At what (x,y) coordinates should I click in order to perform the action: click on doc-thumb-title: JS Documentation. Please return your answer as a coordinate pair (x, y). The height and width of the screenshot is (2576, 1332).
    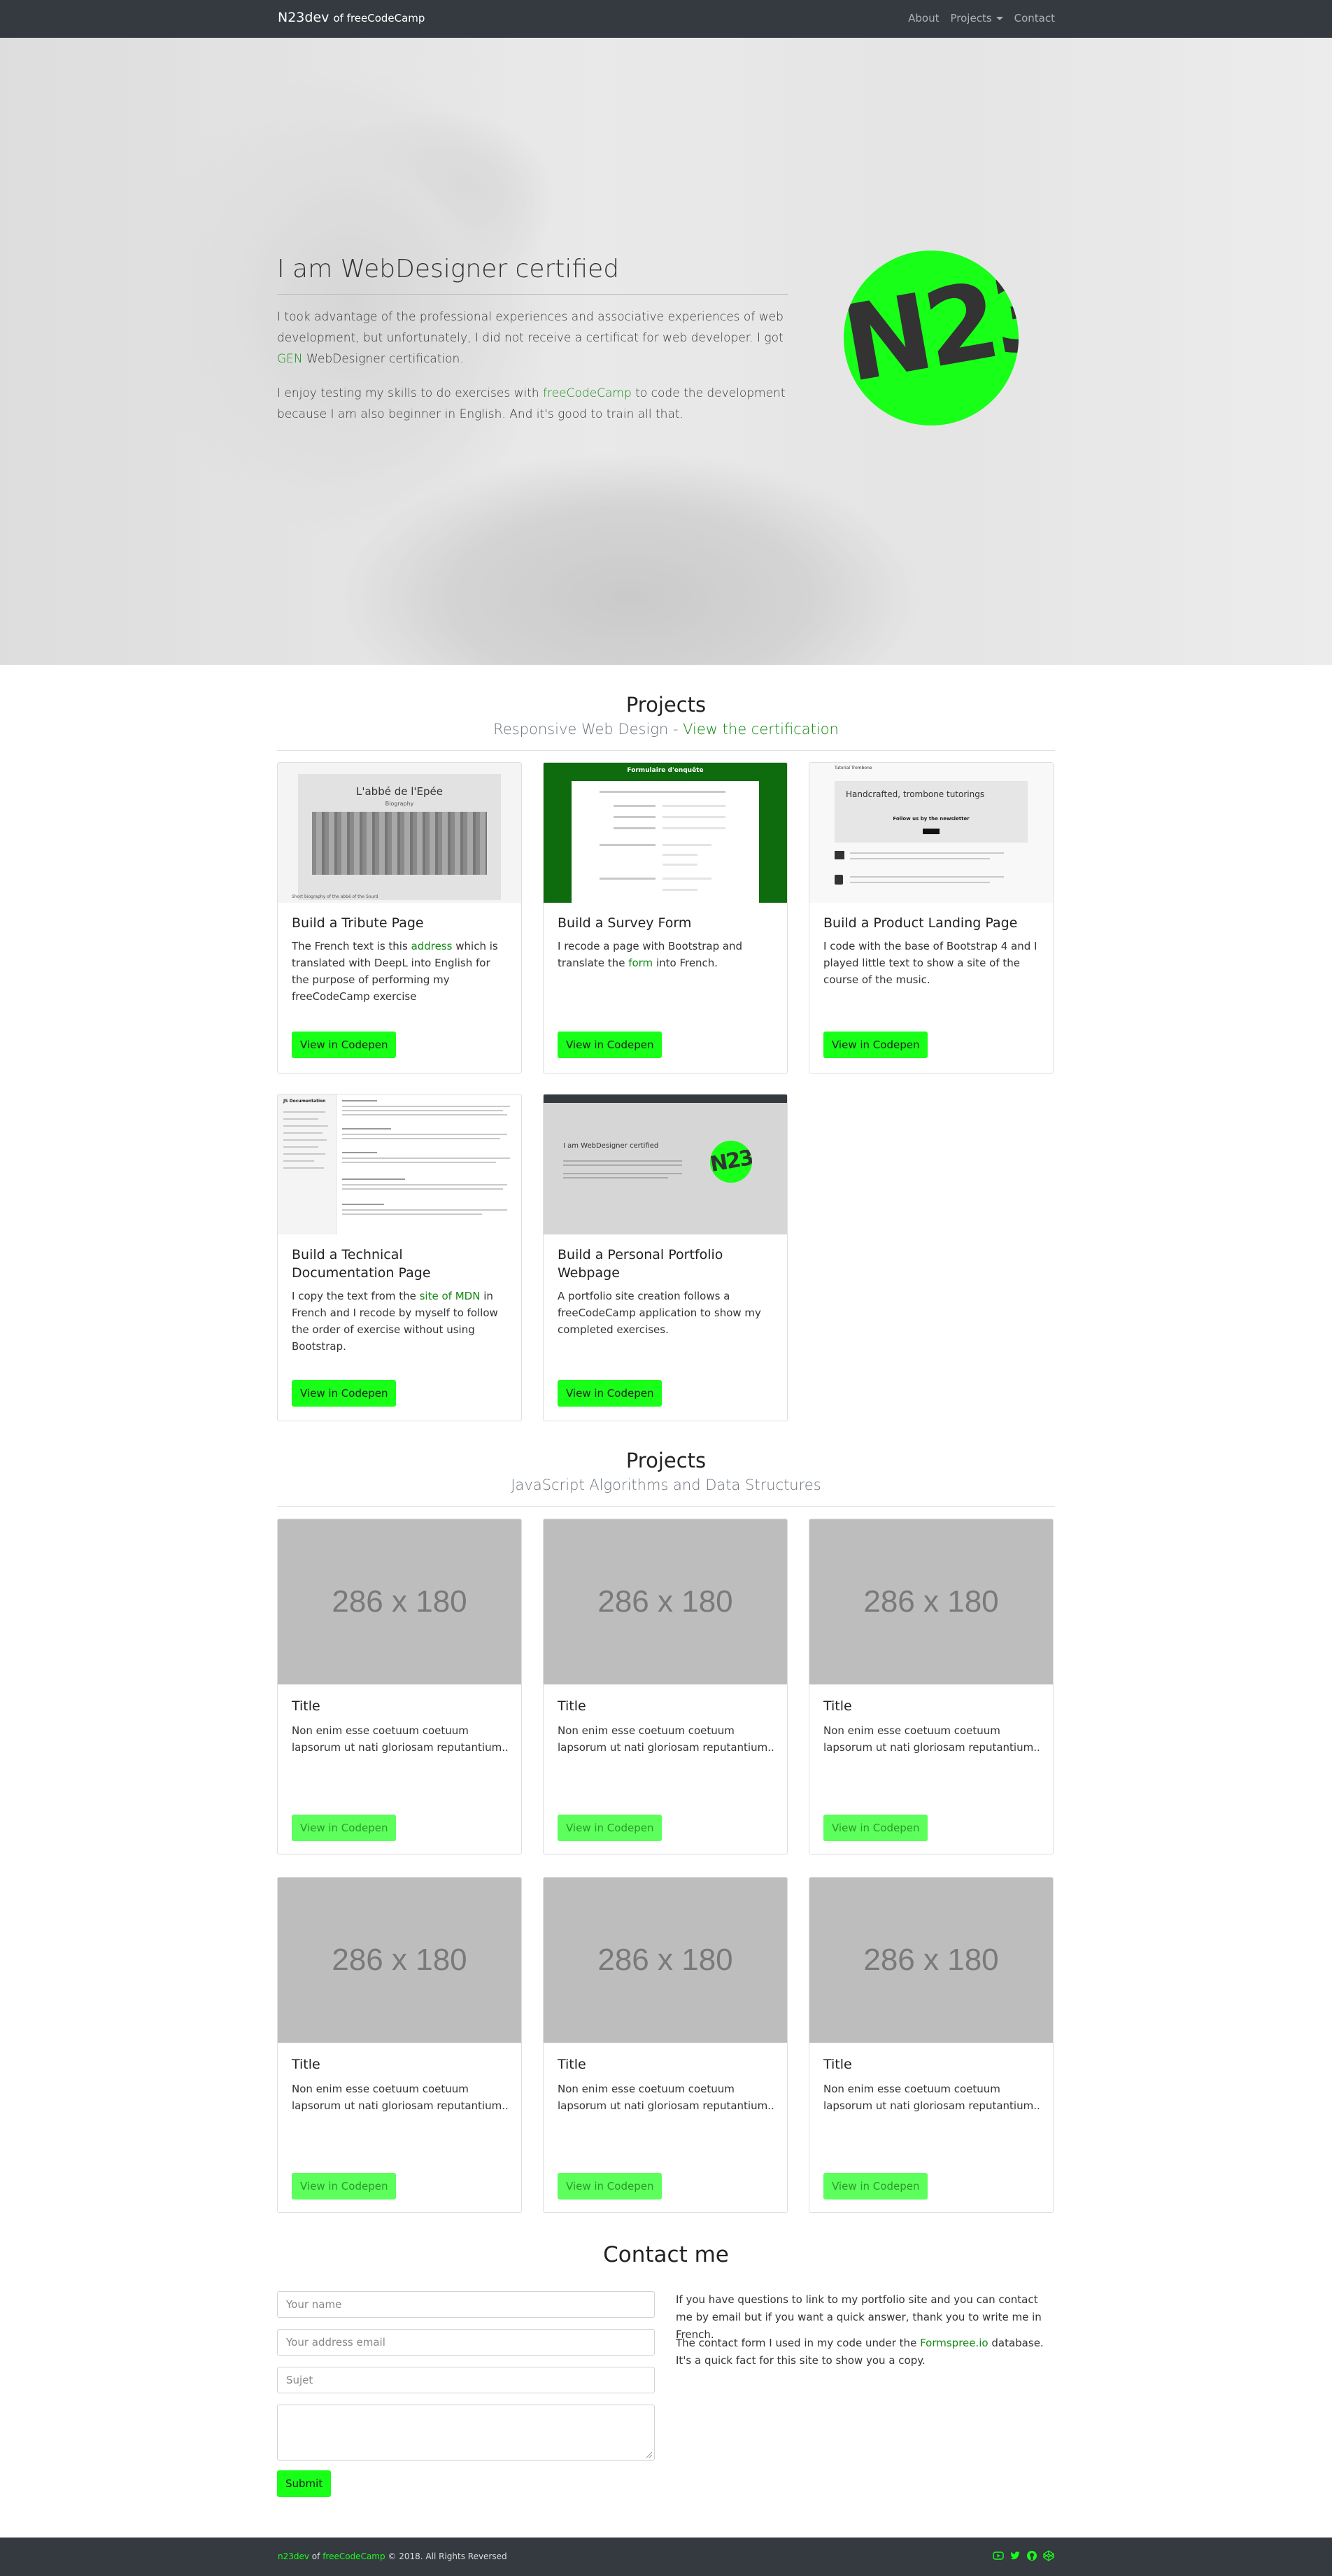
    Looking at the image, I should click on (304, 1101).